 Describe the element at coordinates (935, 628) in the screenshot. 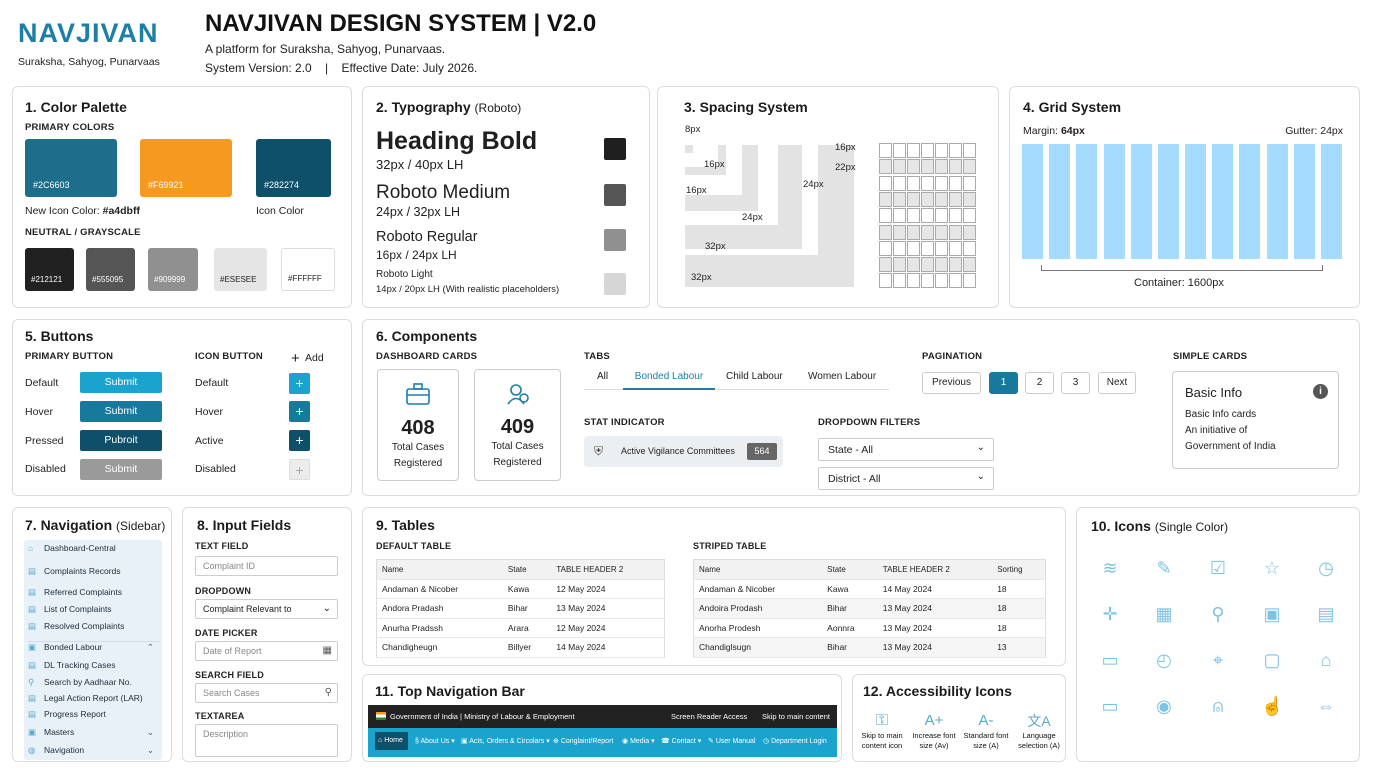

I see `table-cell: 13 May 2024` at that location.